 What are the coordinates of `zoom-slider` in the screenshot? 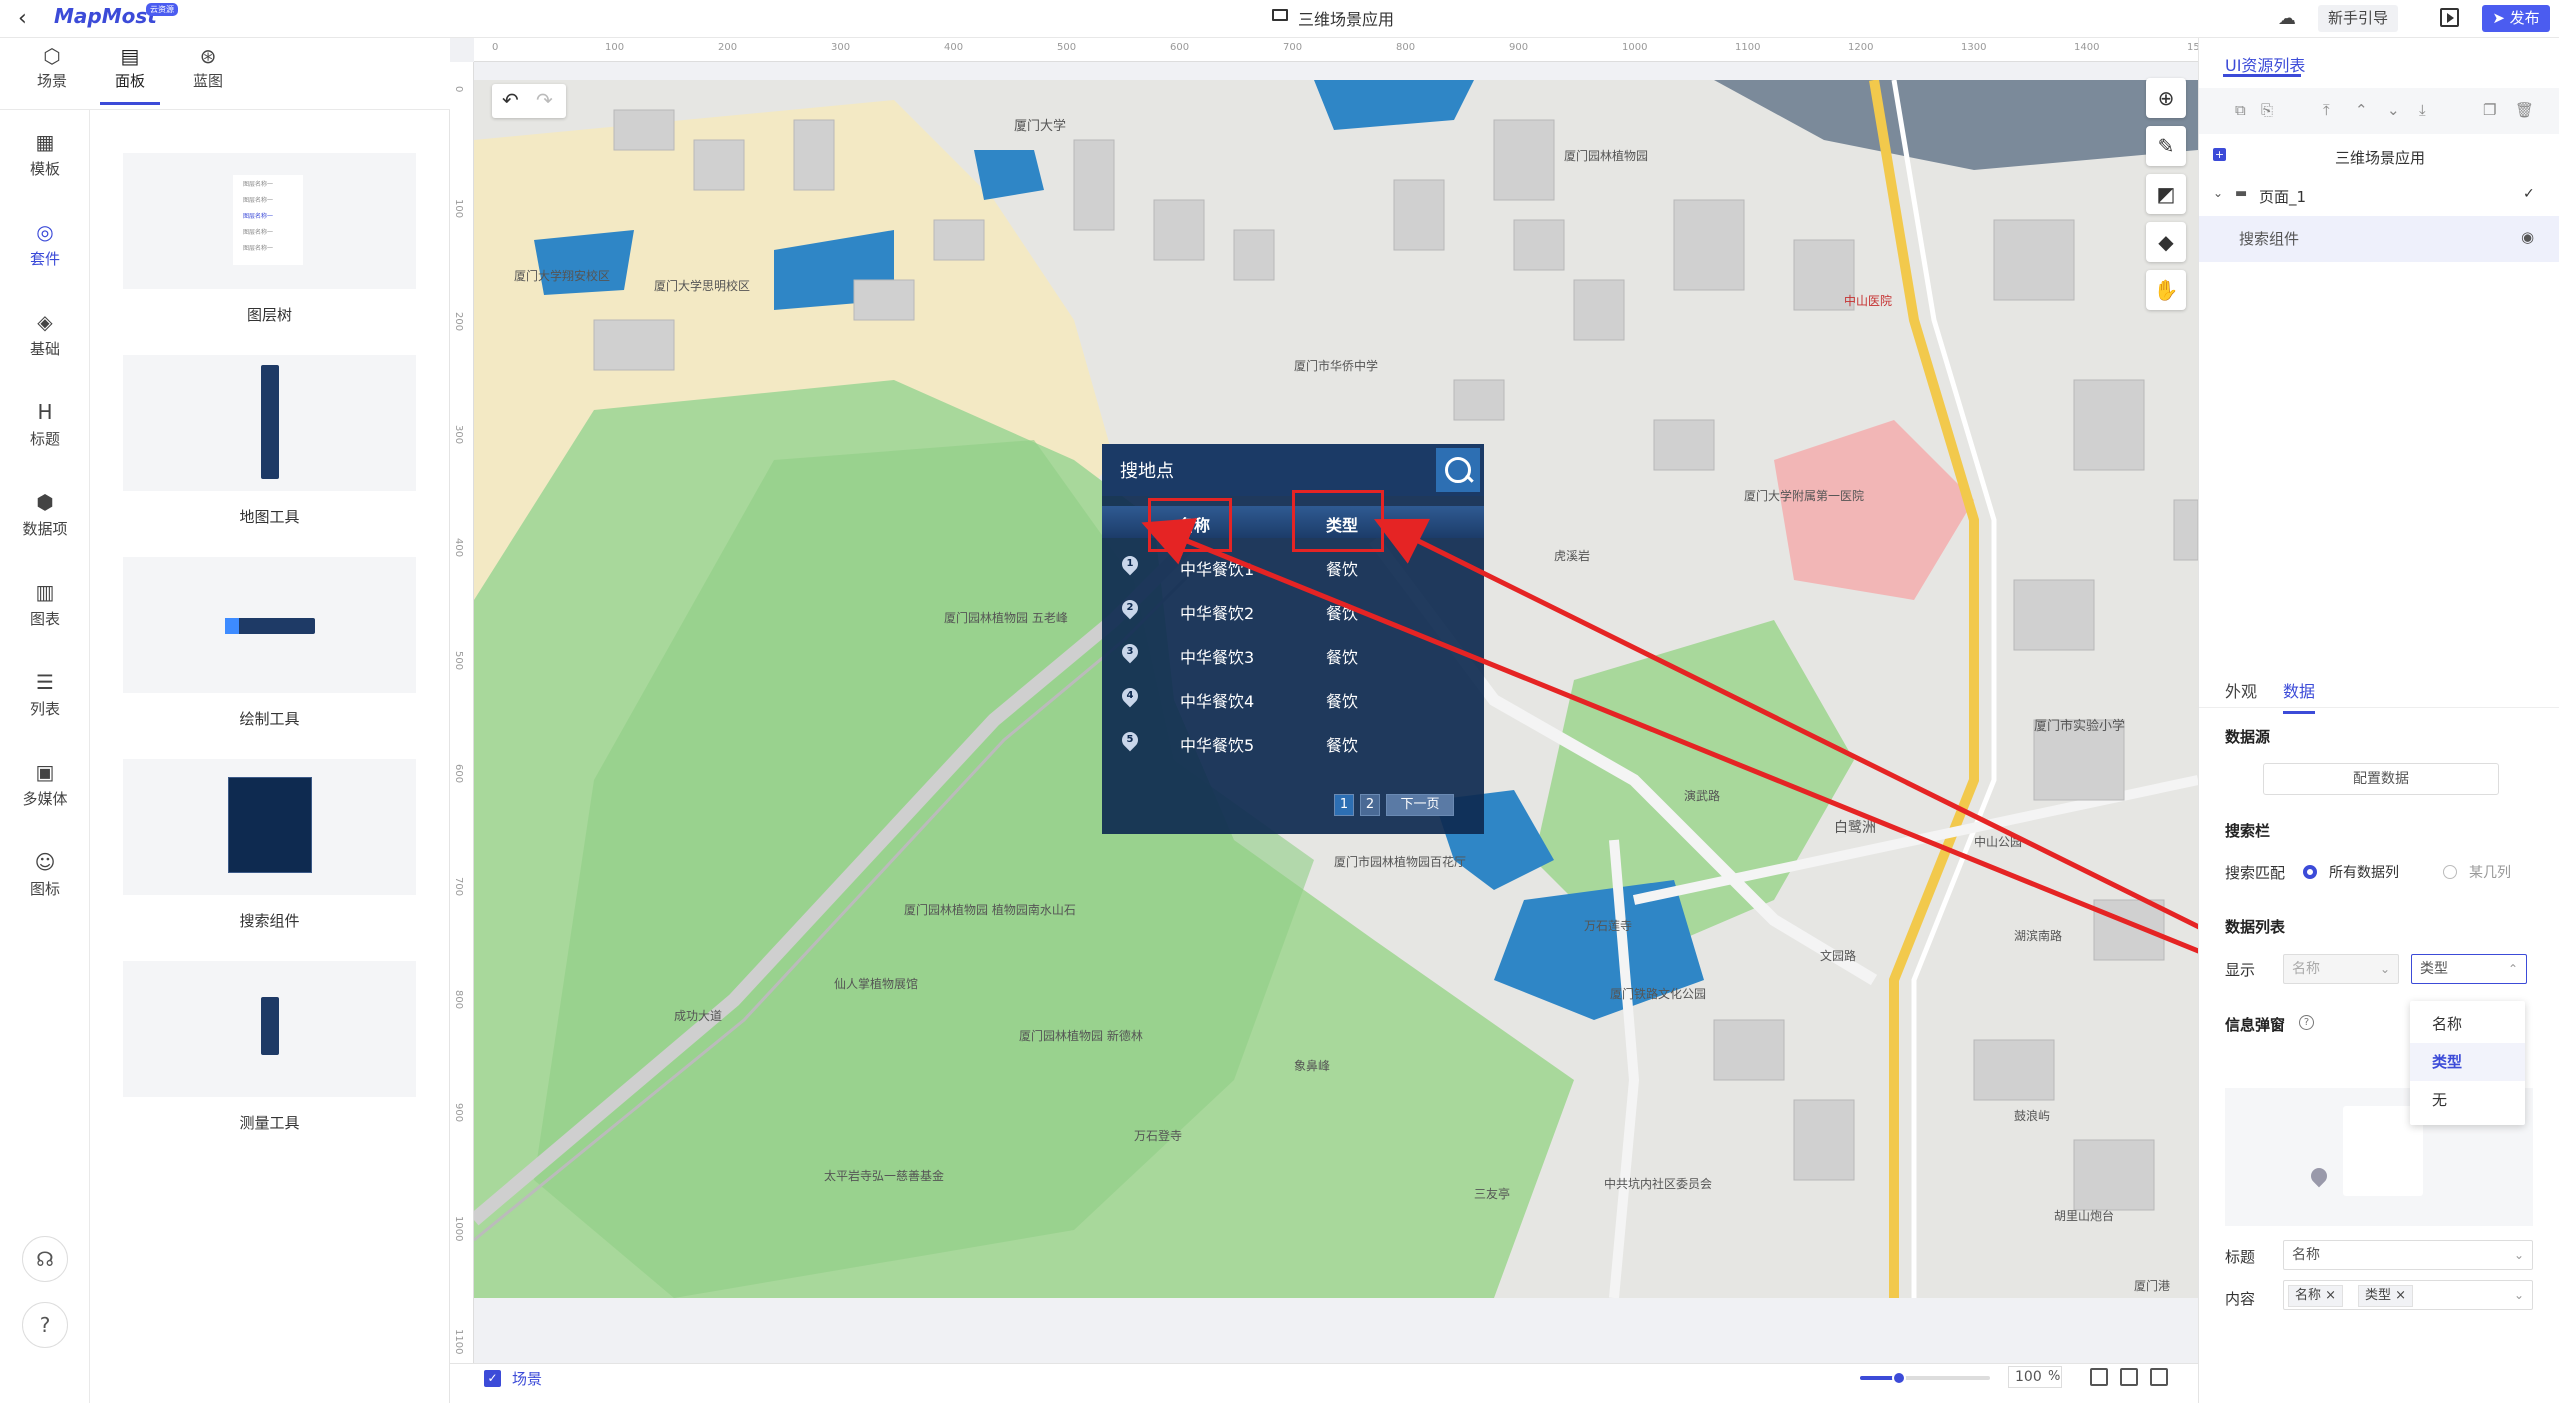 It's located at (1925, 1378).